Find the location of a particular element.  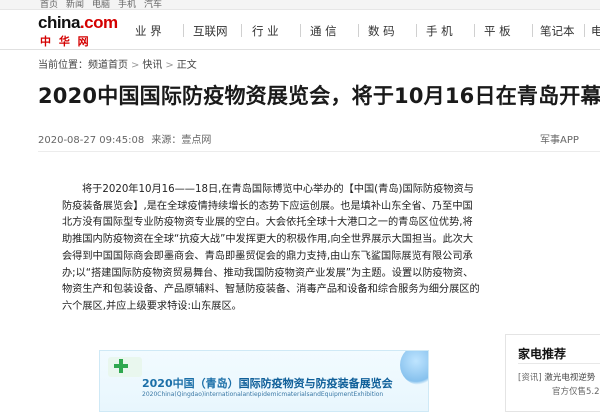

banner-title-part-a: 2020中国（青岛） is located at coordinates (190, 383).